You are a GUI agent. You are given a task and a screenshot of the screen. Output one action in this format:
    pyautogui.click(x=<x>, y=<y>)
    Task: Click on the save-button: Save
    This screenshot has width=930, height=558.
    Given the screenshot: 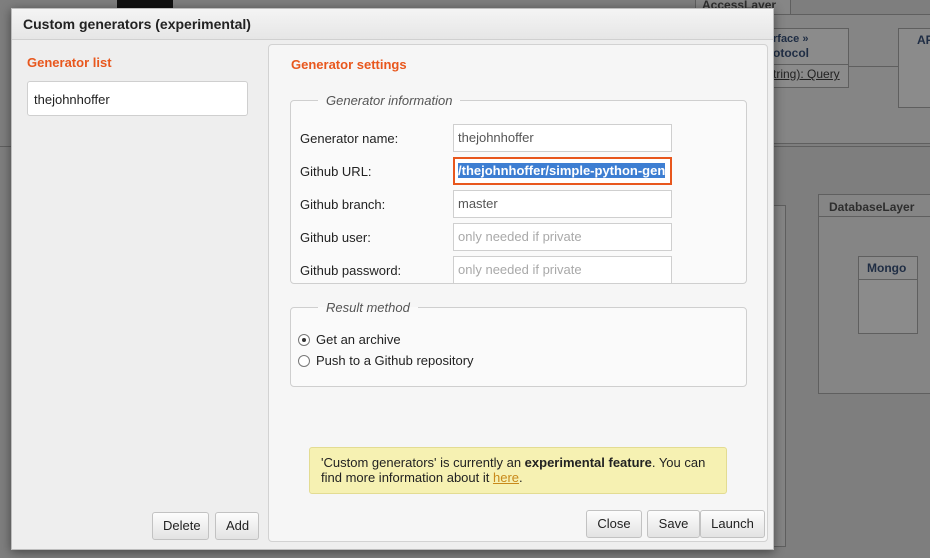 What is the action you would take?
    pyautogui.click(x=673, y=524)
    